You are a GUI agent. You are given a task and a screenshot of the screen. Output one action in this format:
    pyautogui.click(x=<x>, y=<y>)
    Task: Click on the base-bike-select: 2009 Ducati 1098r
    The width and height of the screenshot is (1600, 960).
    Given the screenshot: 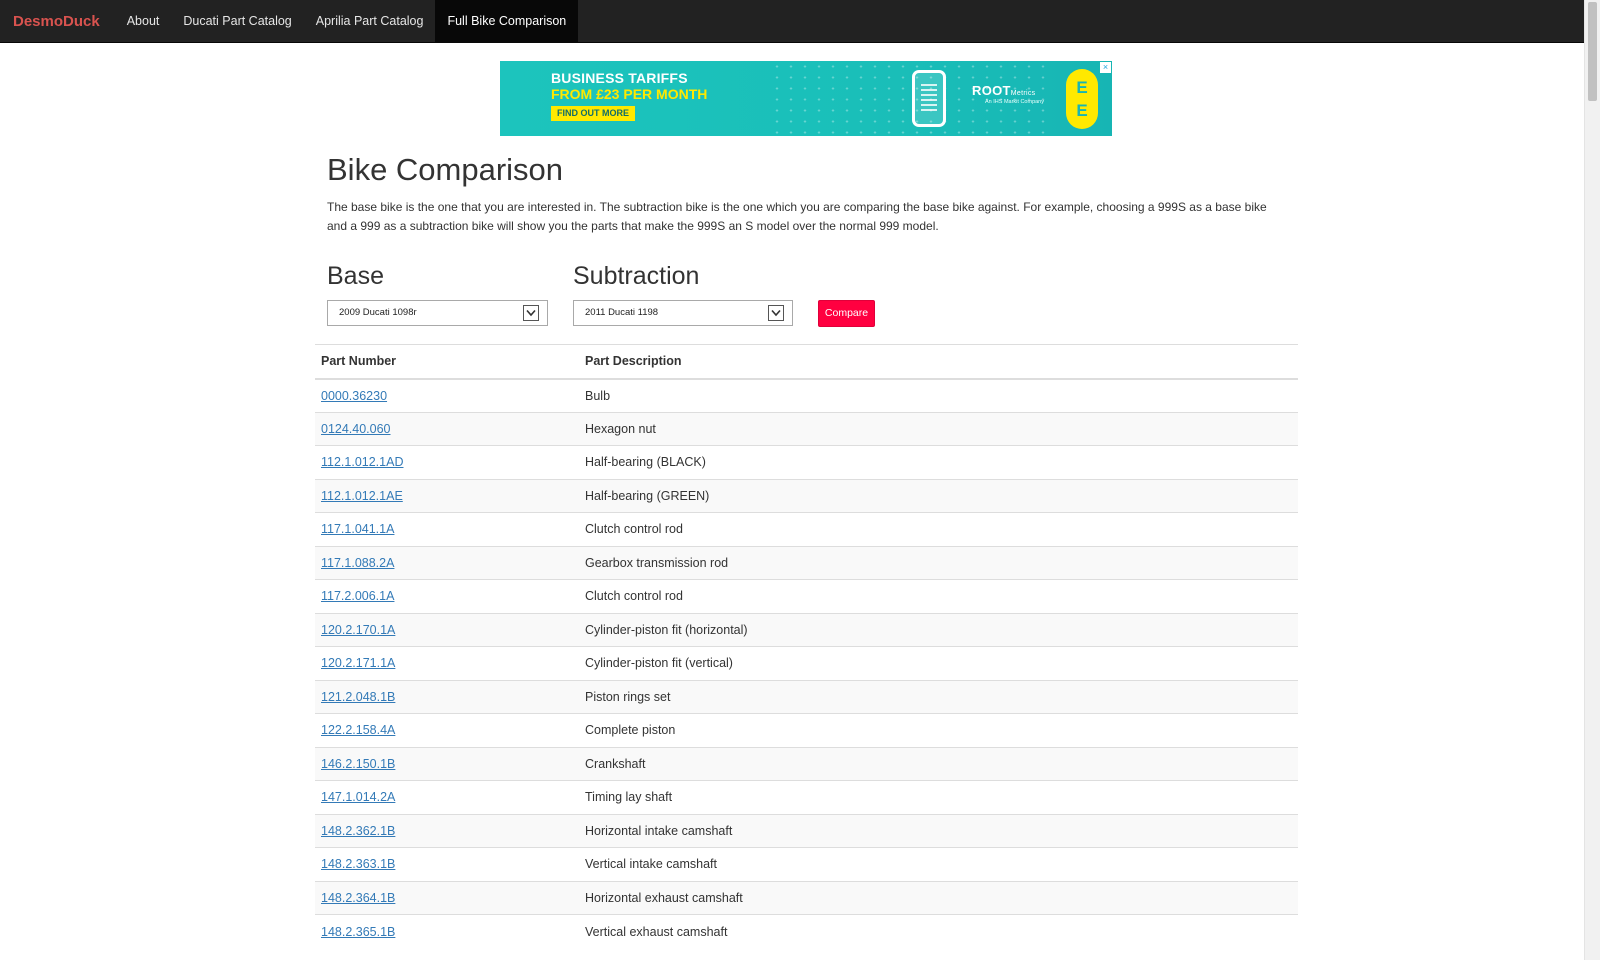 What is the action you would take?
    pyautogui.click(x=437, y=313)
    